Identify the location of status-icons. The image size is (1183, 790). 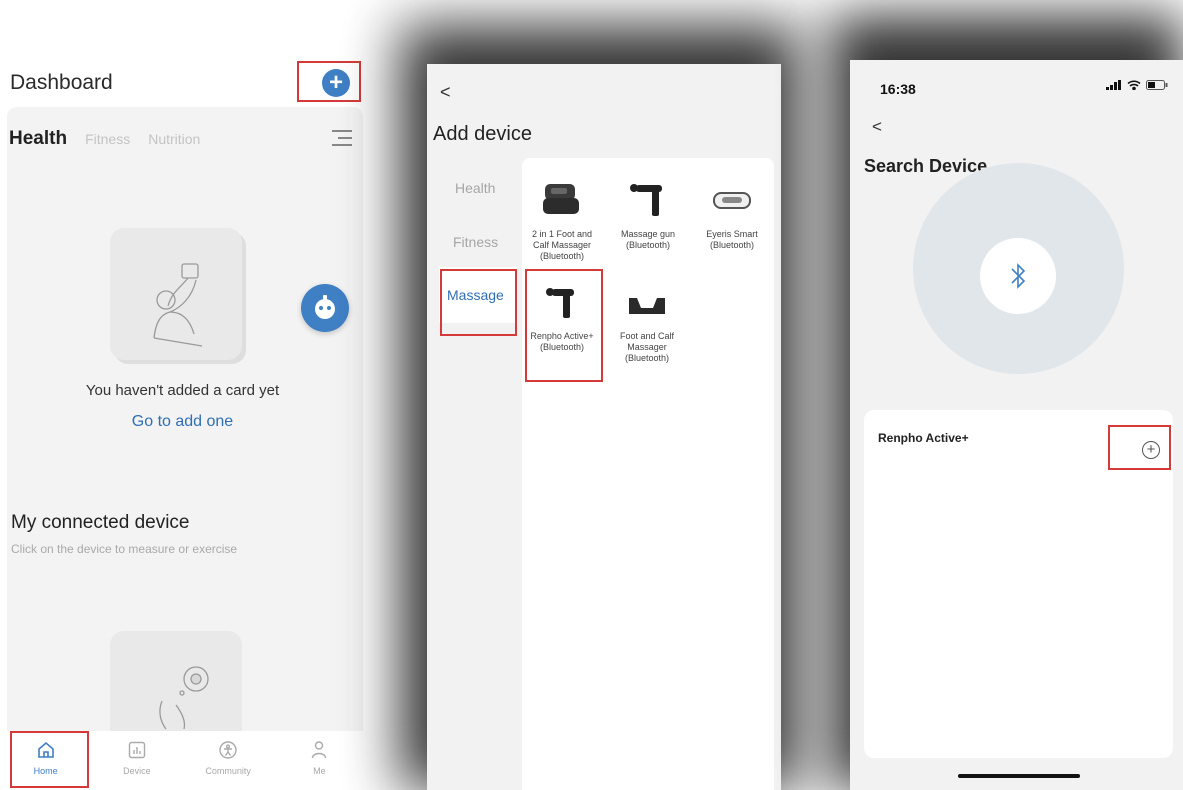
(1137, 85).